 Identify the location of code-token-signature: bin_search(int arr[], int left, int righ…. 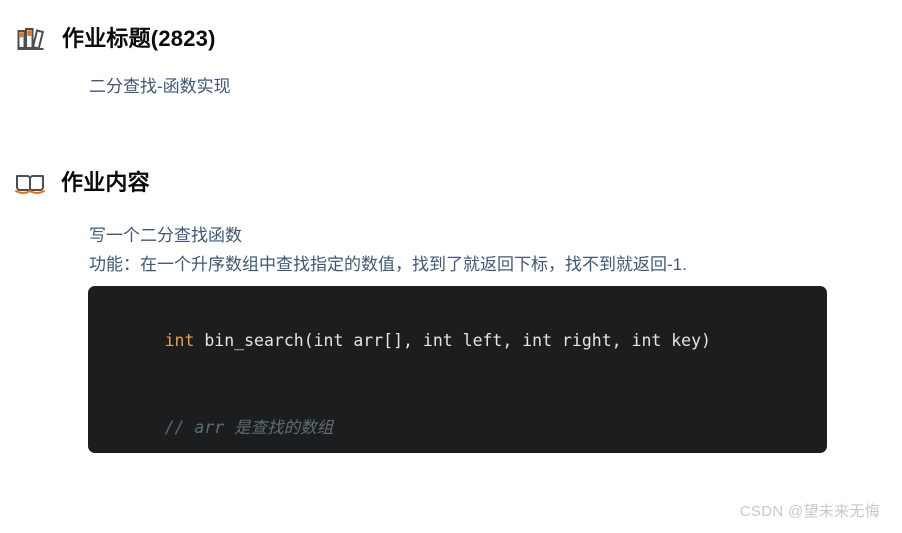
(452, 340).